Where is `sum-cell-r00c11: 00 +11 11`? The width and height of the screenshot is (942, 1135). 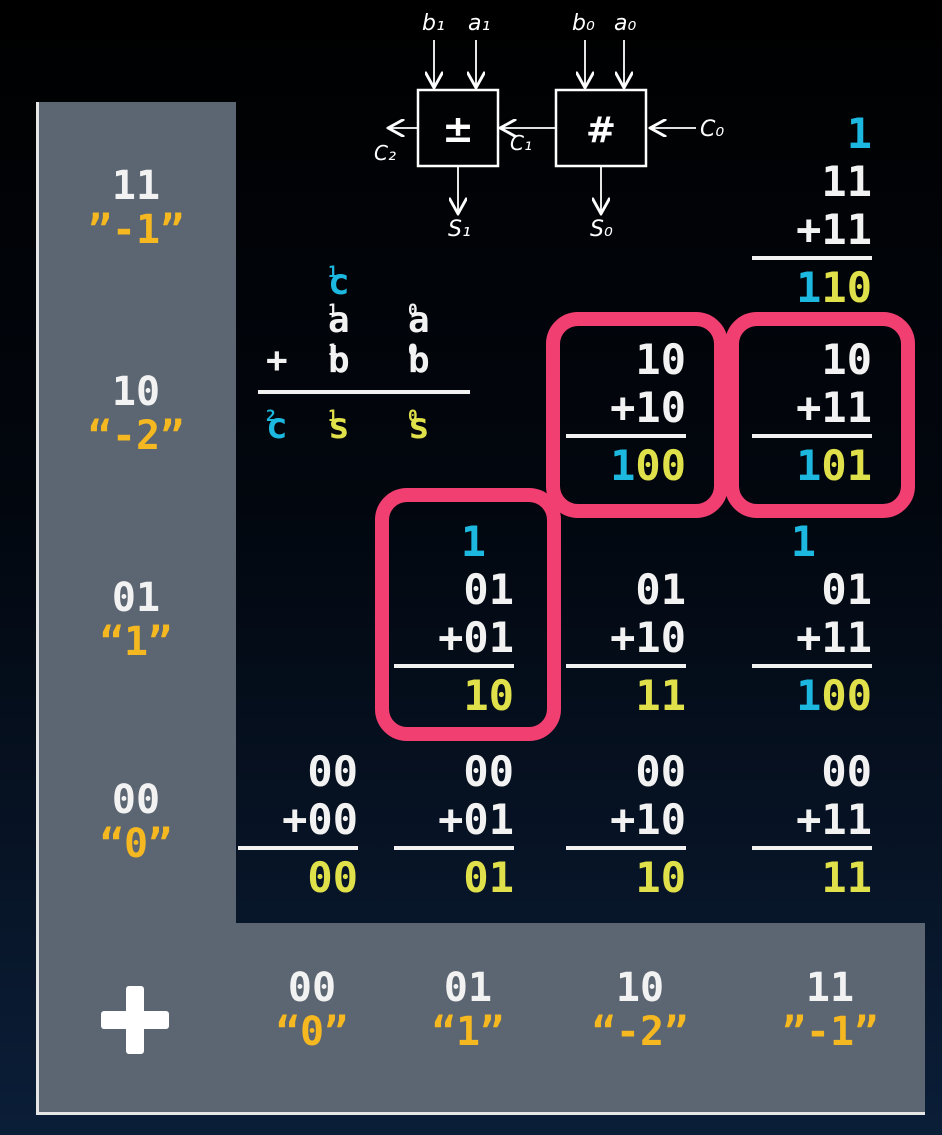
sum-cell-r00c11: 00 +11 11 is located at coordinates (812, 825).